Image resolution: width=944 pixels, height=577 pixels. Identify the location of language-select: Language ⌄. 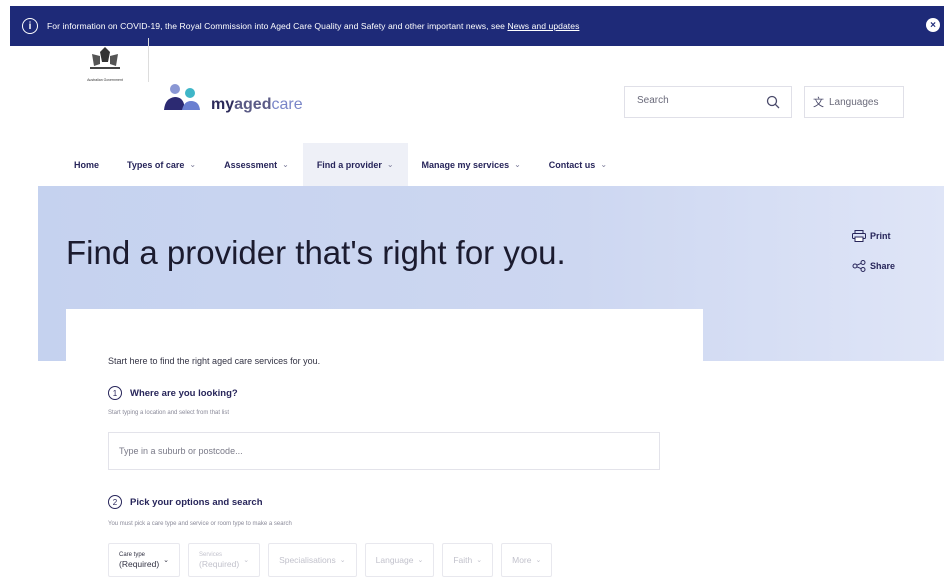
(399, 560).